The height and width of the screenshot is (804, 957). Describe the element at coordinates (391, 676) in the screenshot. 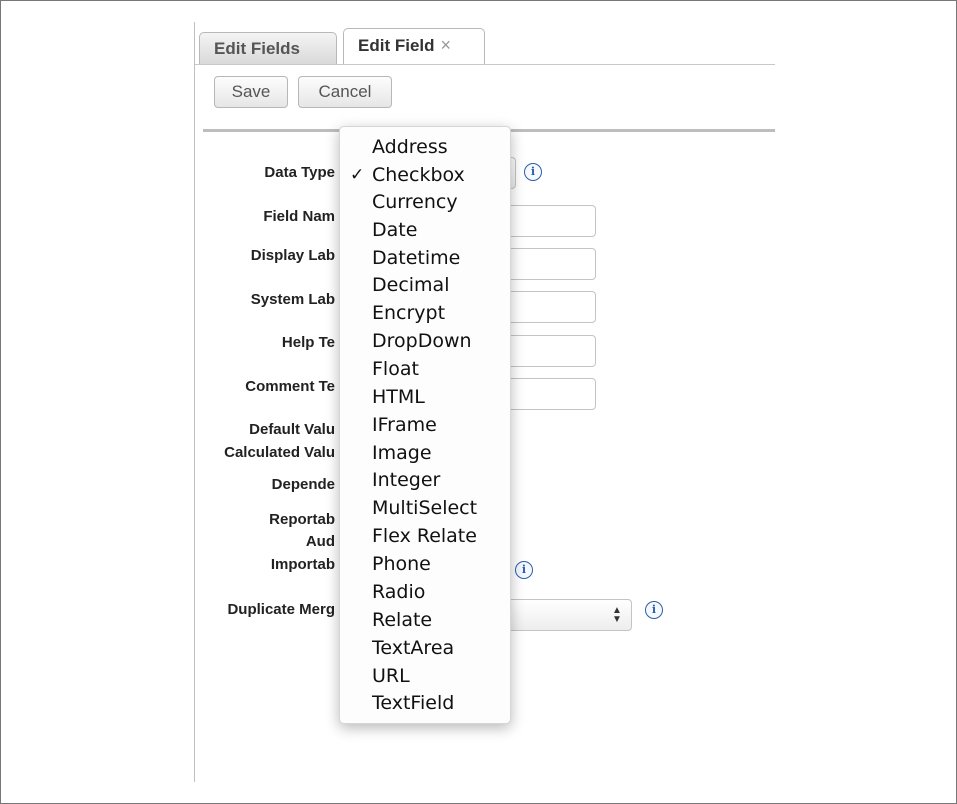

I see `dropdown-option-url: URL` at that location.